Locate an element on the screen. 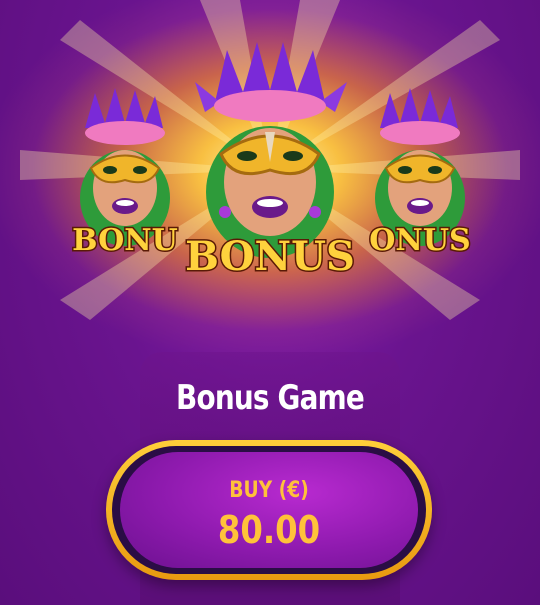 This screenshot has width=540, height=605. bonus-label-left: BONU is located at coordinates (125, 240).